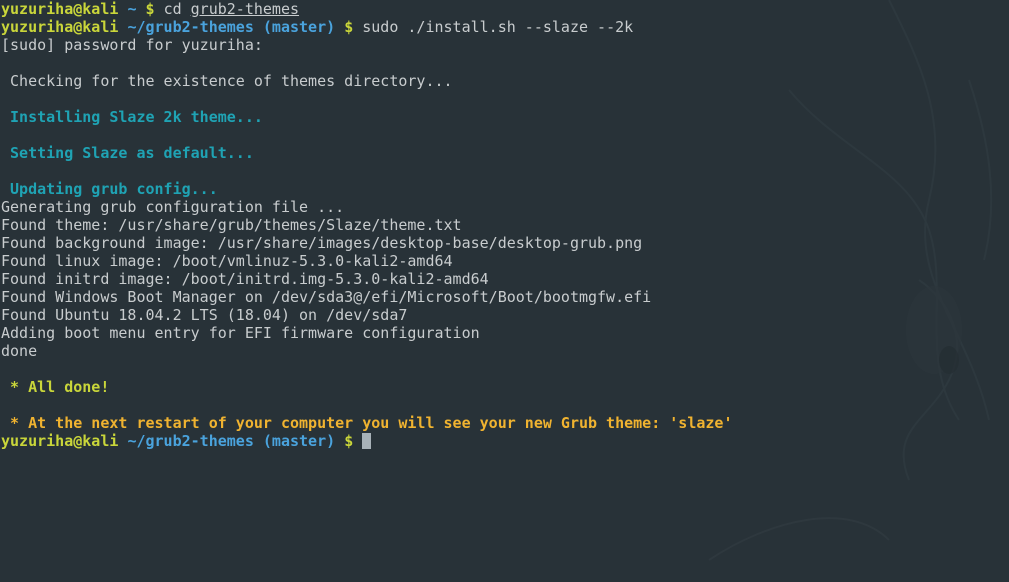 The image size is (1009, 582). Describe the element at coordinates (55, 387) in the screenshot. I see `output-all-done: * All done!` at that location.